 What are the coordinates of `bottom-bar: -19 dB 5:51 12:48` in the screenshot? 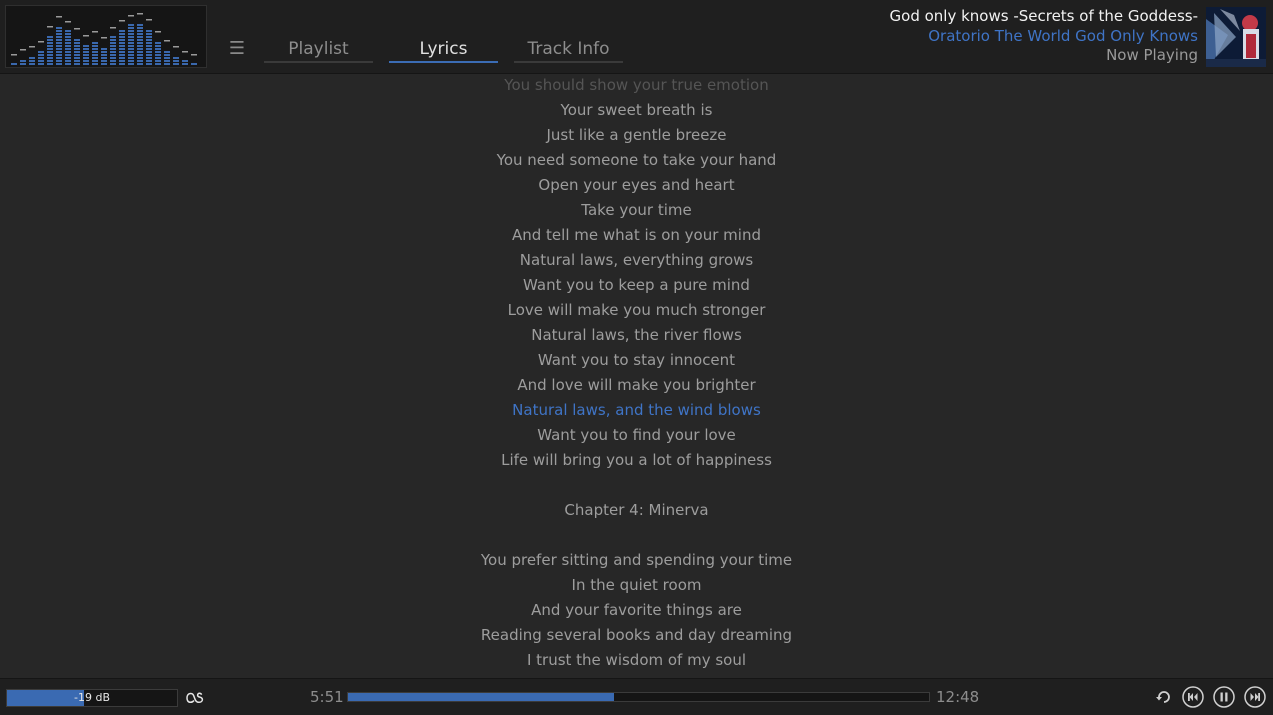 It's located at (636, 696).